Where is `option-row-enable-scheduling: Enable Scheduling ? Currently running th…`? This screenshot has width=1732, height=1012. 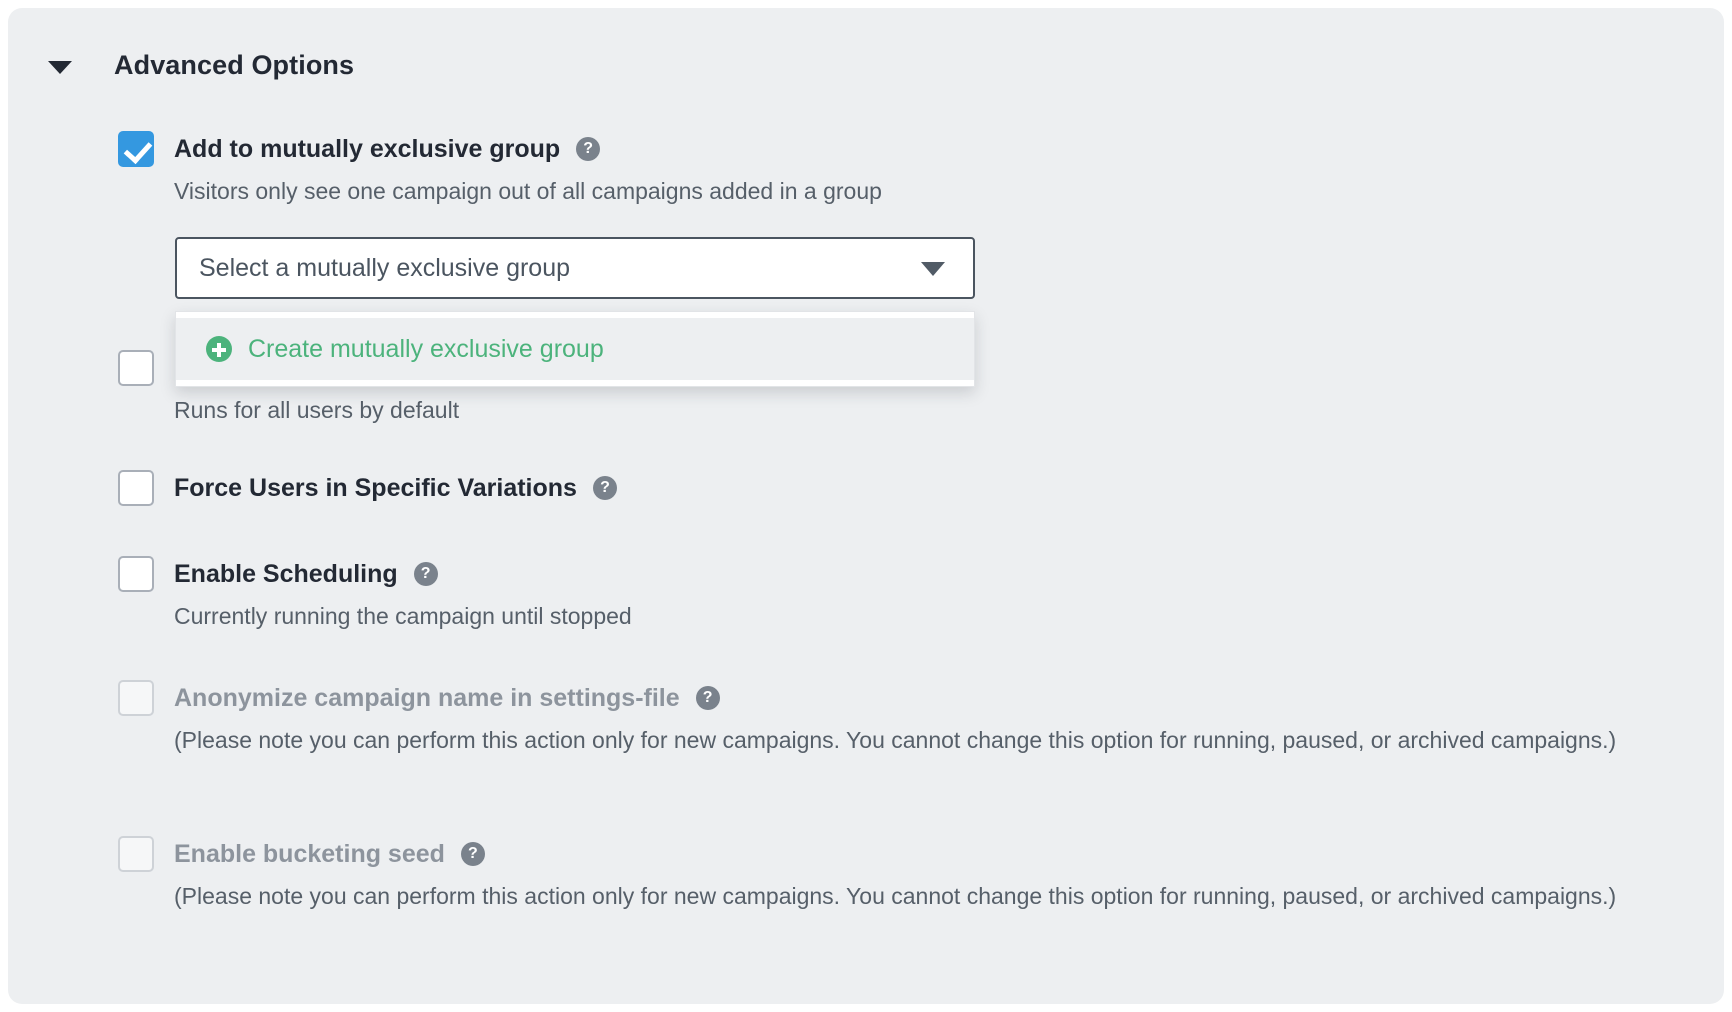
option-row-enable-scheduling: Enable Scheduling ? Currently running th… is located at coordinates (375, 594).